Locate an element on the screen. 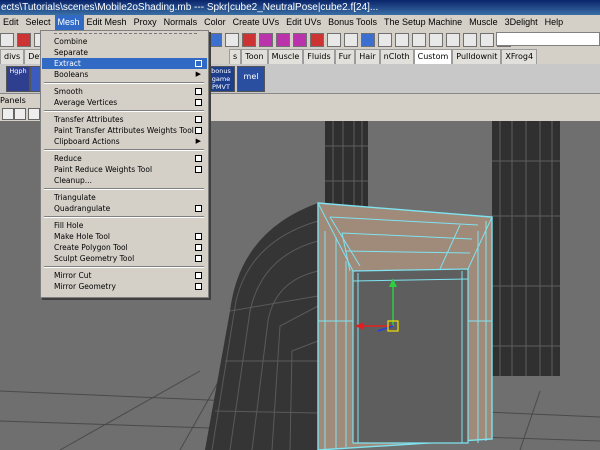  shelf-tab-custom: Custom is located at coordinates (433, 56).